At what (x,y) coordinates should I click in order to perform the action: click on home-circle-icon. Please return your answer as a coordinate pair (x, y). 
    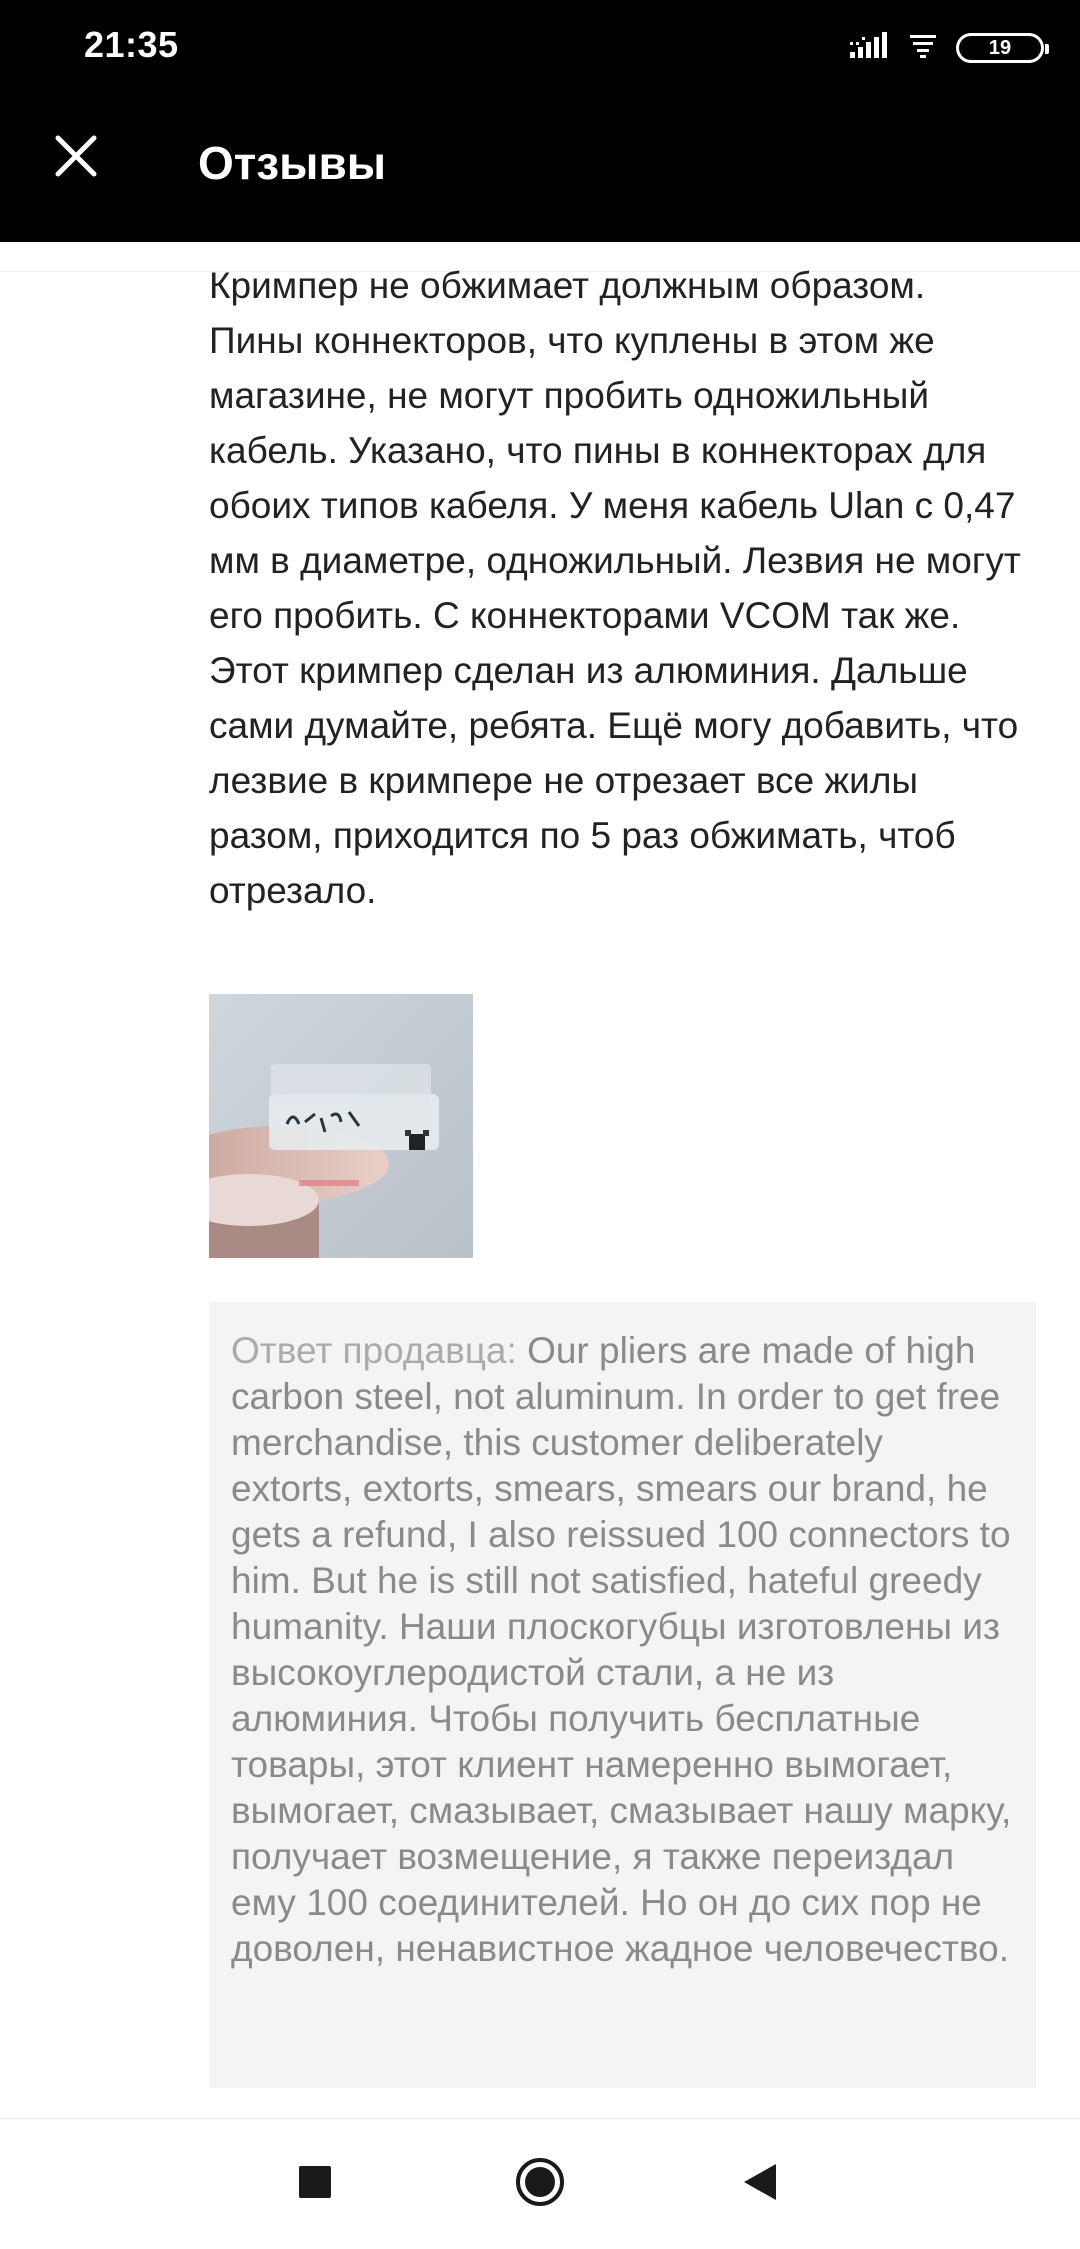
    Looking at the image, I should click on (540, 2184).